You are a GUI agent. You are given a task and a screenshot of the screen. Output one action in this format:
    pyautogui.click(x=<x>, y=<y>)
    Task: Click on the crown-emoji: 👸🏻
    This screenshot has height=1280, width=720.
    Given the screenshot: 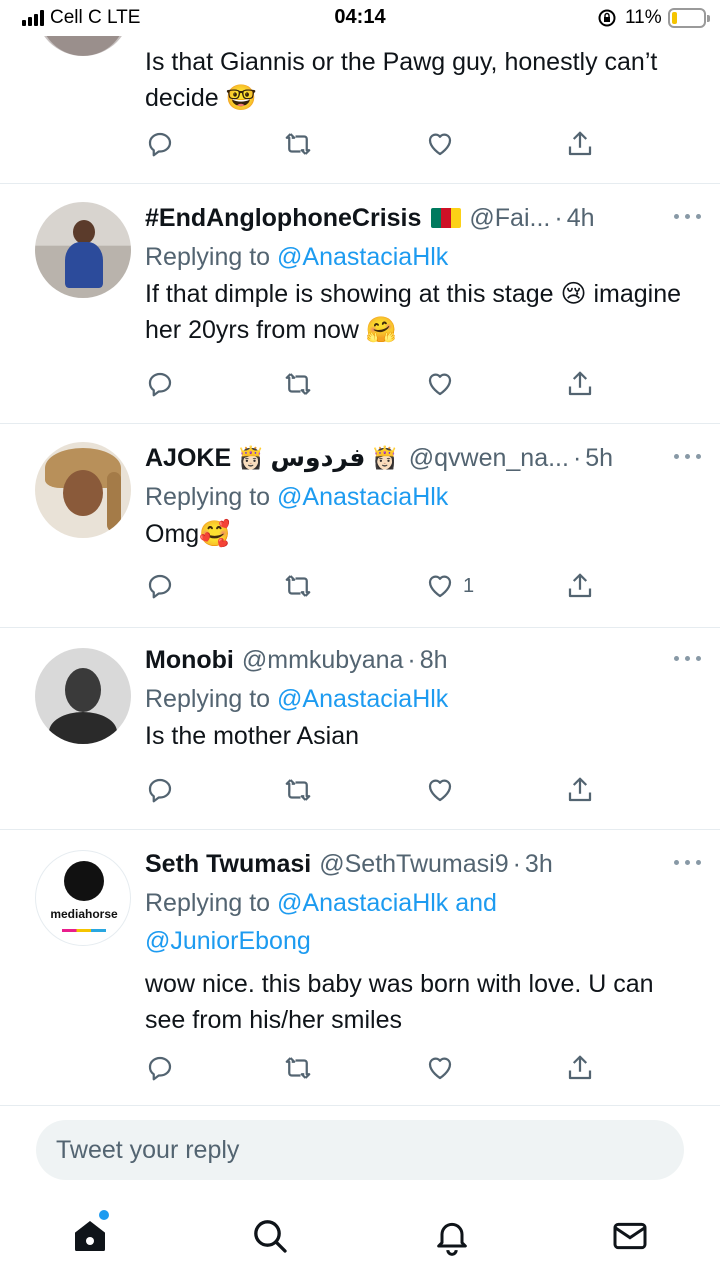 What is the action you would take?
    pyautogui.click(x=385, y=457)
    